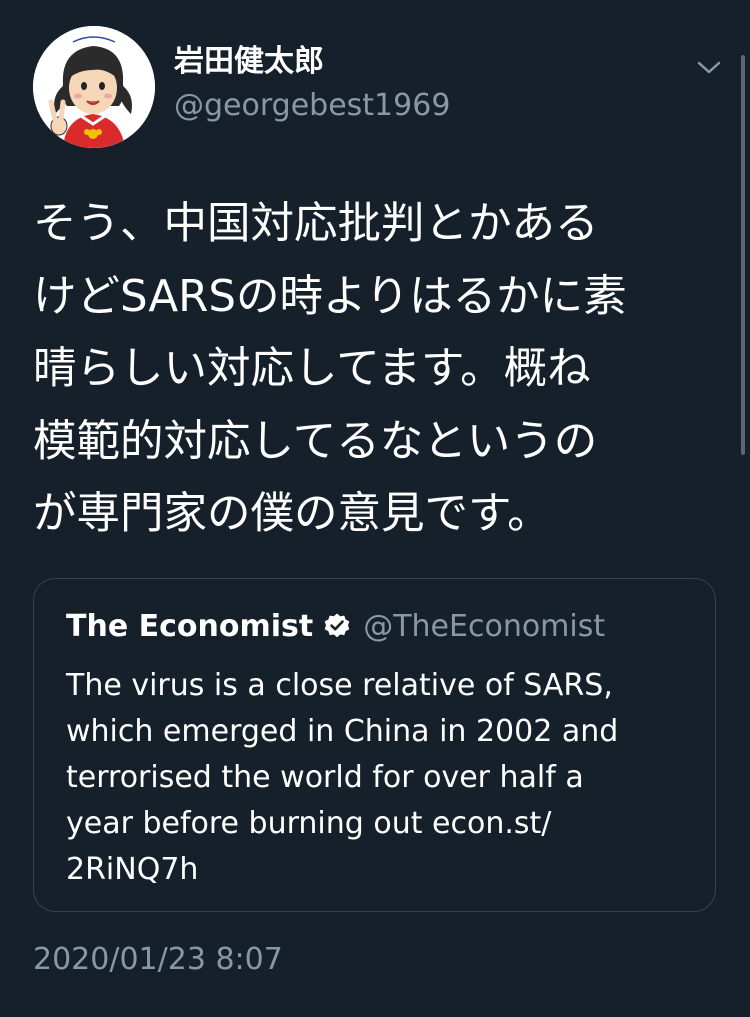  I want to click on scrollbar, so click(743, 255).